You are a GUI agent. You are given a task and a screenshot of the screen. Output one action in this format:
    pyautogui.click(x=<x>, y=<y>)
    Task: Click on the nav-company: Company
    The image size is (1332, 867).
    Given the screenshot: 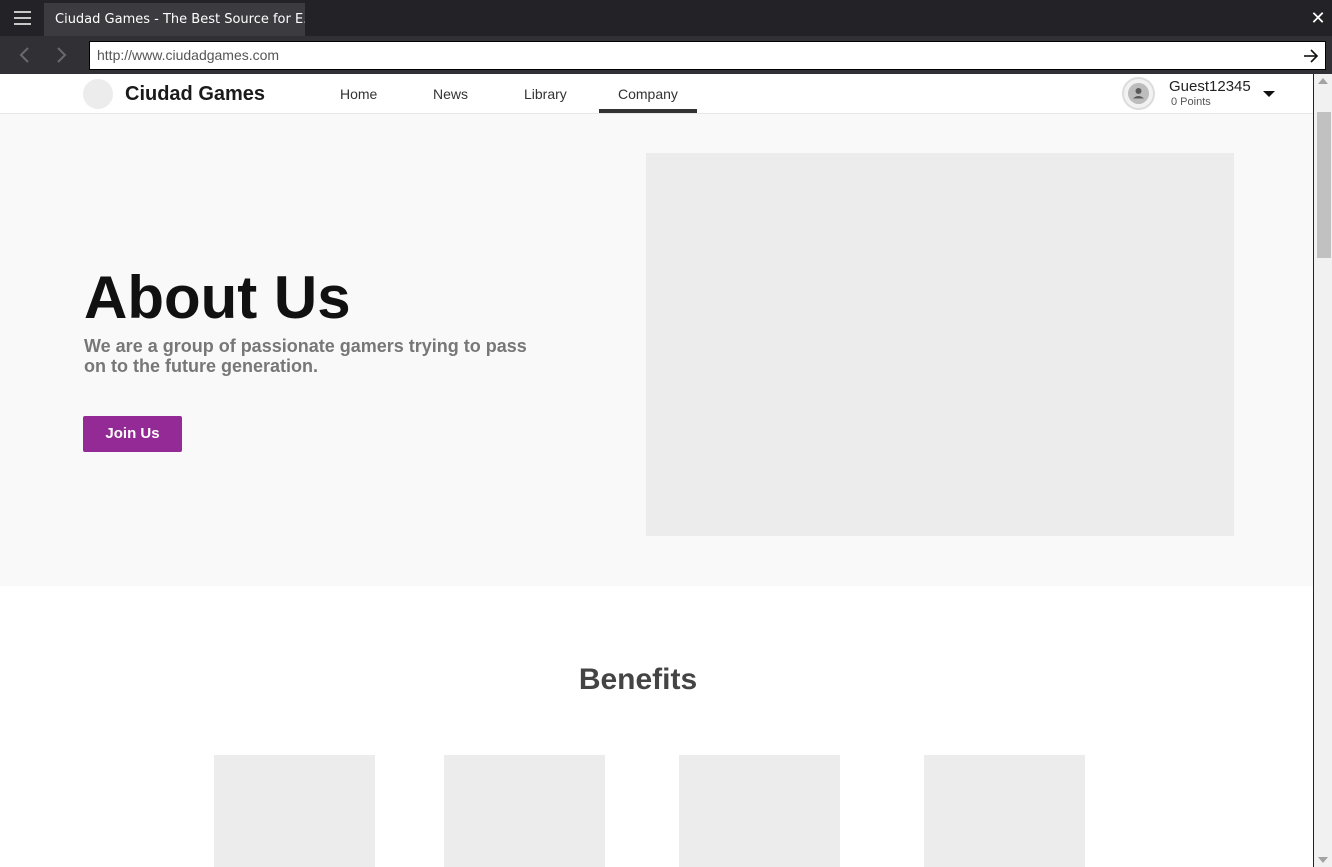 What is the action you would take?
    pyautogui.click(x=648, y=94)
    